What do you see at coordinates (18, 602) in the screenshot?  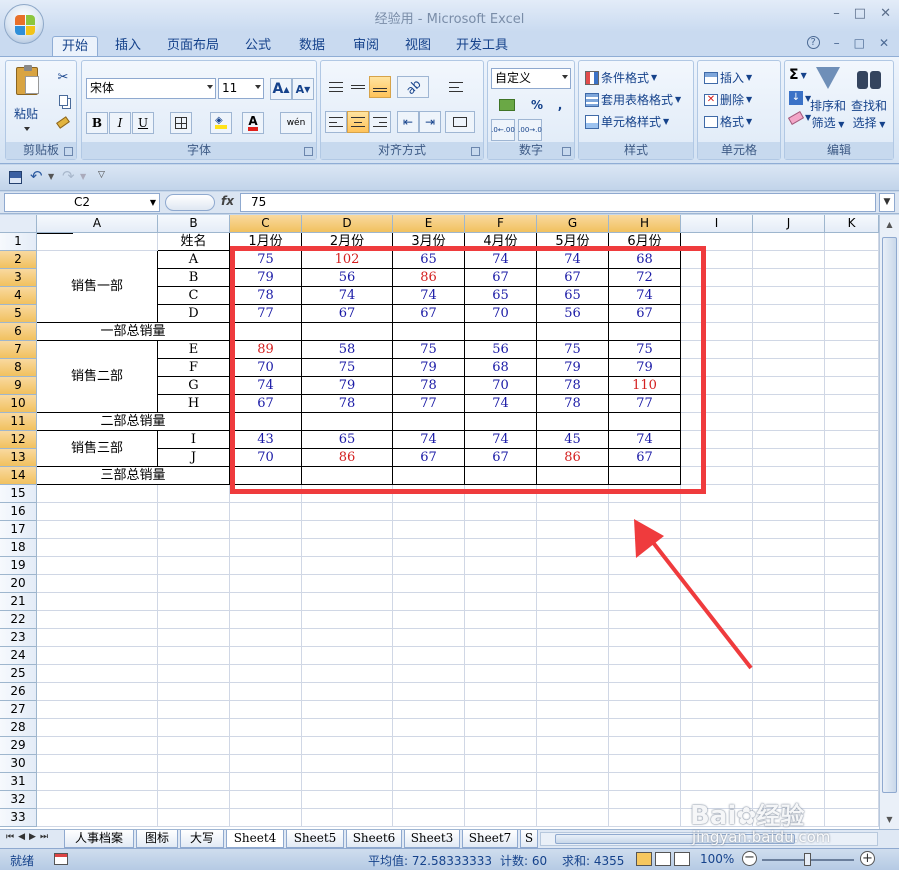 I see `row-header-21: 21` at bounding box center [18, 602].